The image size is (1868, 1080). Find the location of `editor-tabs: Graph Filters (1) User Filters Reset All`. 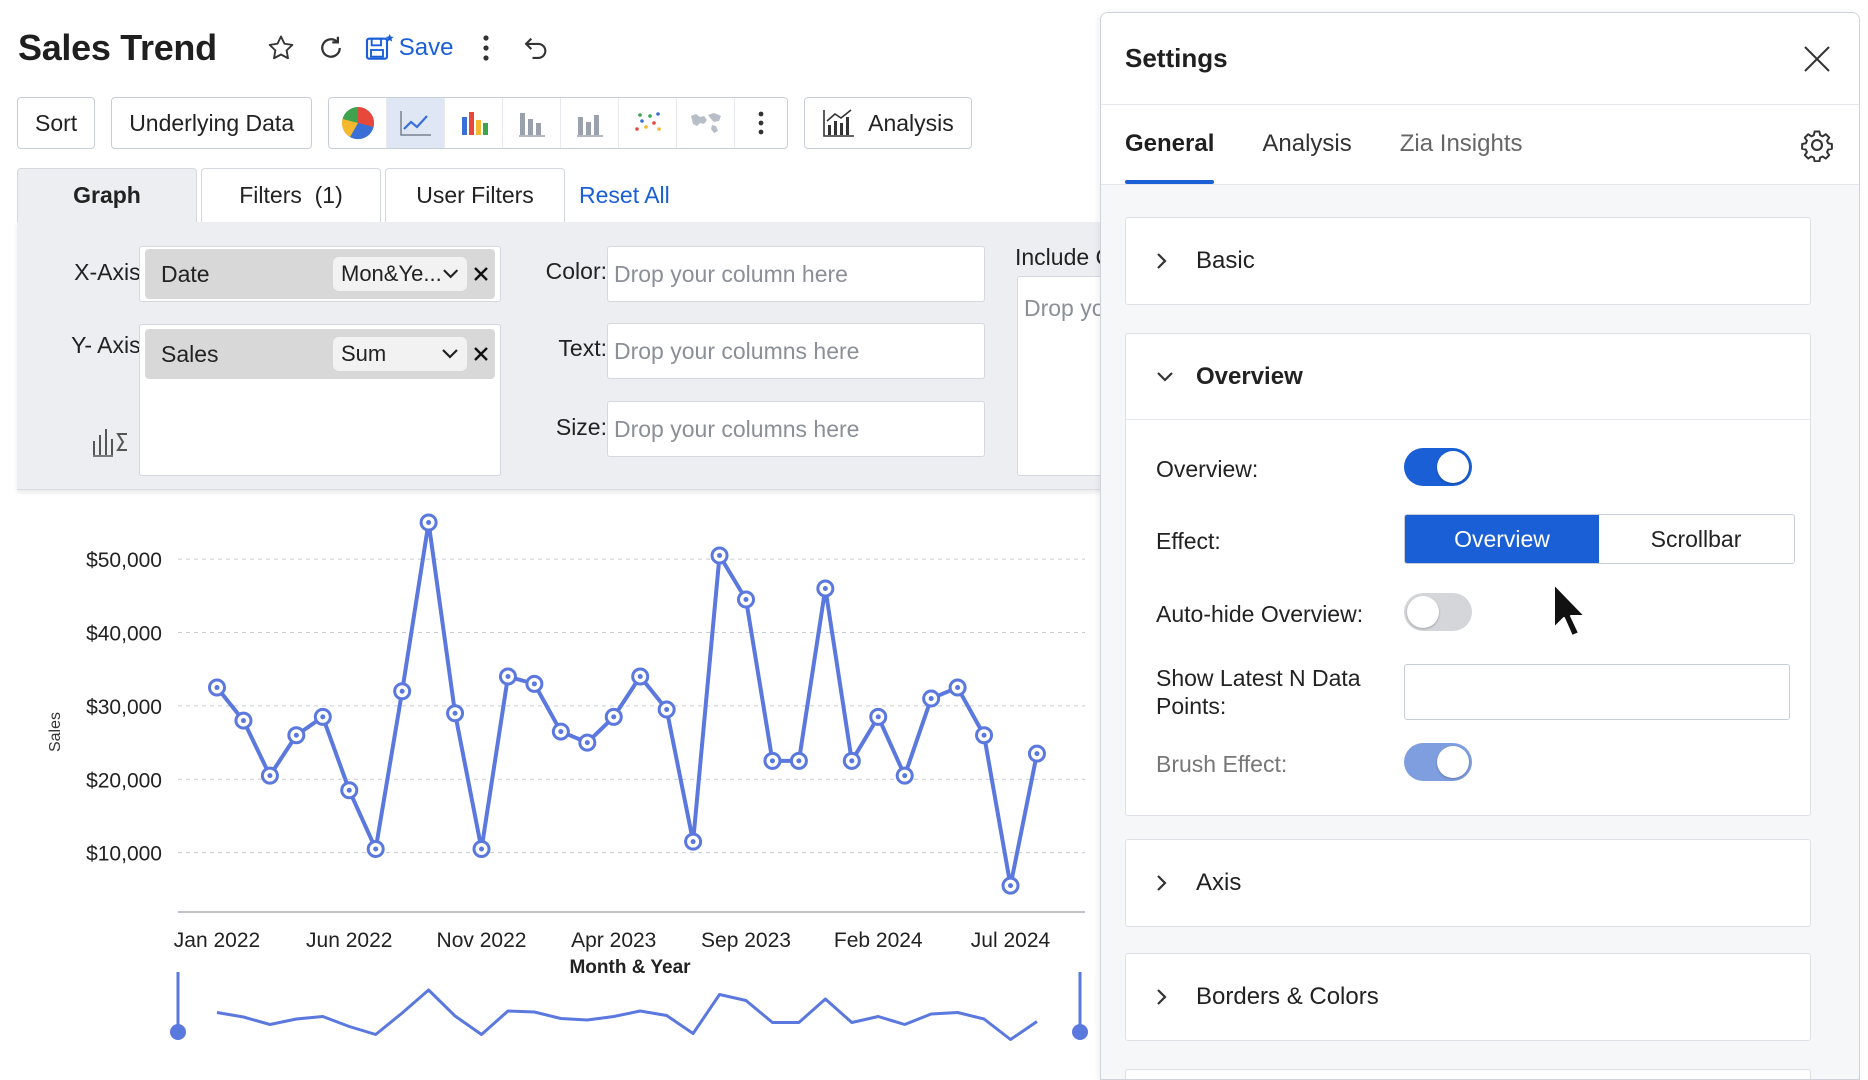

editor-tabs: Graph Filters (1) User Filters Reset All is located at coordinates (343, 195).